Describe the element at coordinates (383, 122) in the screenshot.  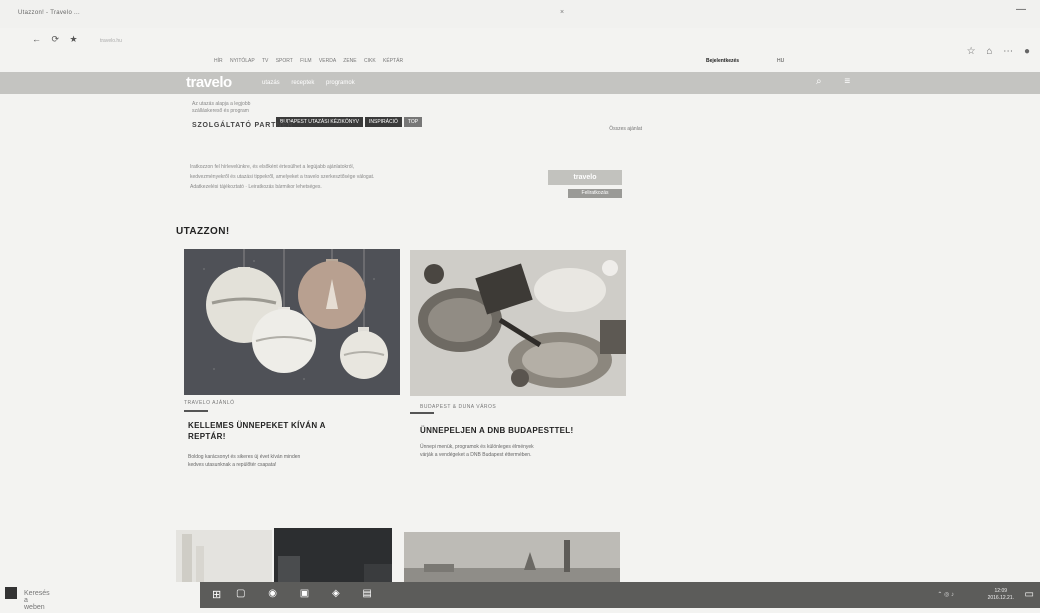
I see `tag-inspiration: INSPIRÁCIÓ` at that location.